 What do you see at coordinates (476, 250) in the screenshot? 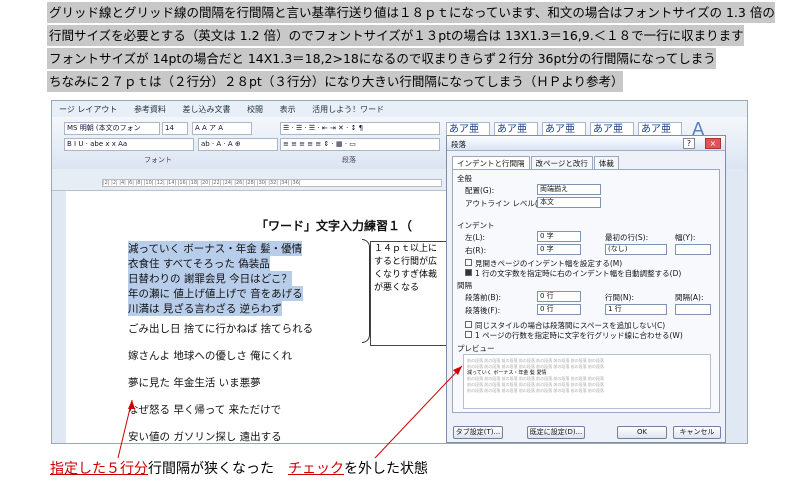
I see `indent-right-label: 右(R):` at bounding box center [476, 250].